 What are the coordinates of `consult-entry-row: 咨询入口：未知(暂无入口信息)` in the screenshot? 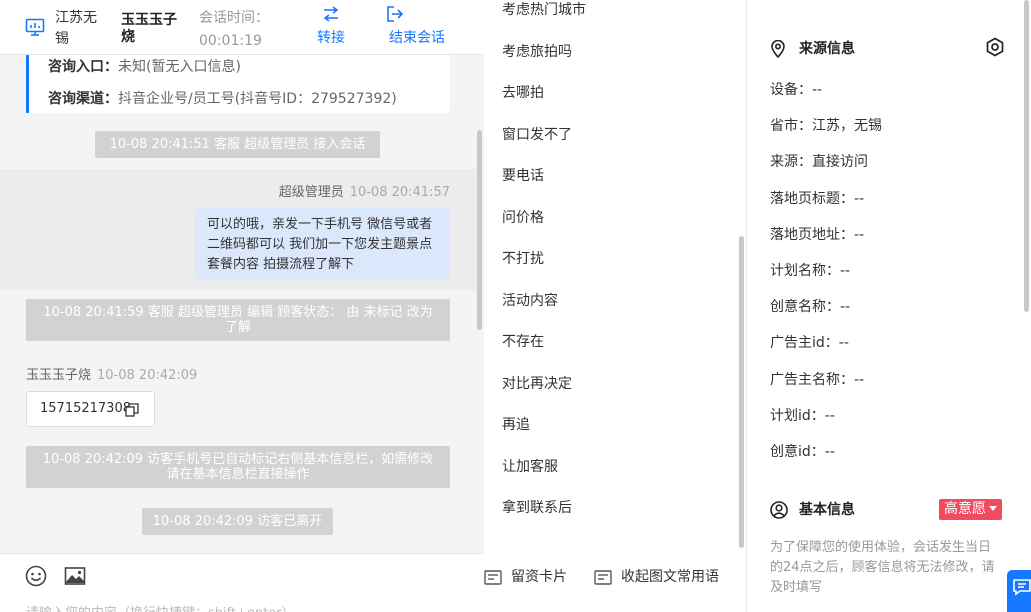 It's located at (249, 67).